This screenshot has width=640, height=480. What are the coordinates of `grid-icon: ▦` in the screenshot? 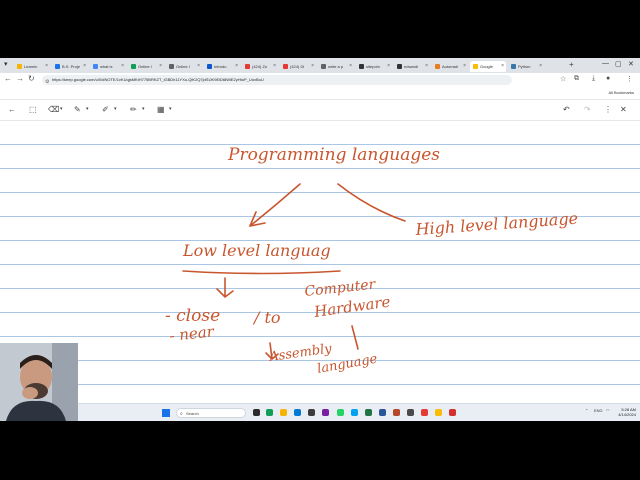 It's located at (161, 109).